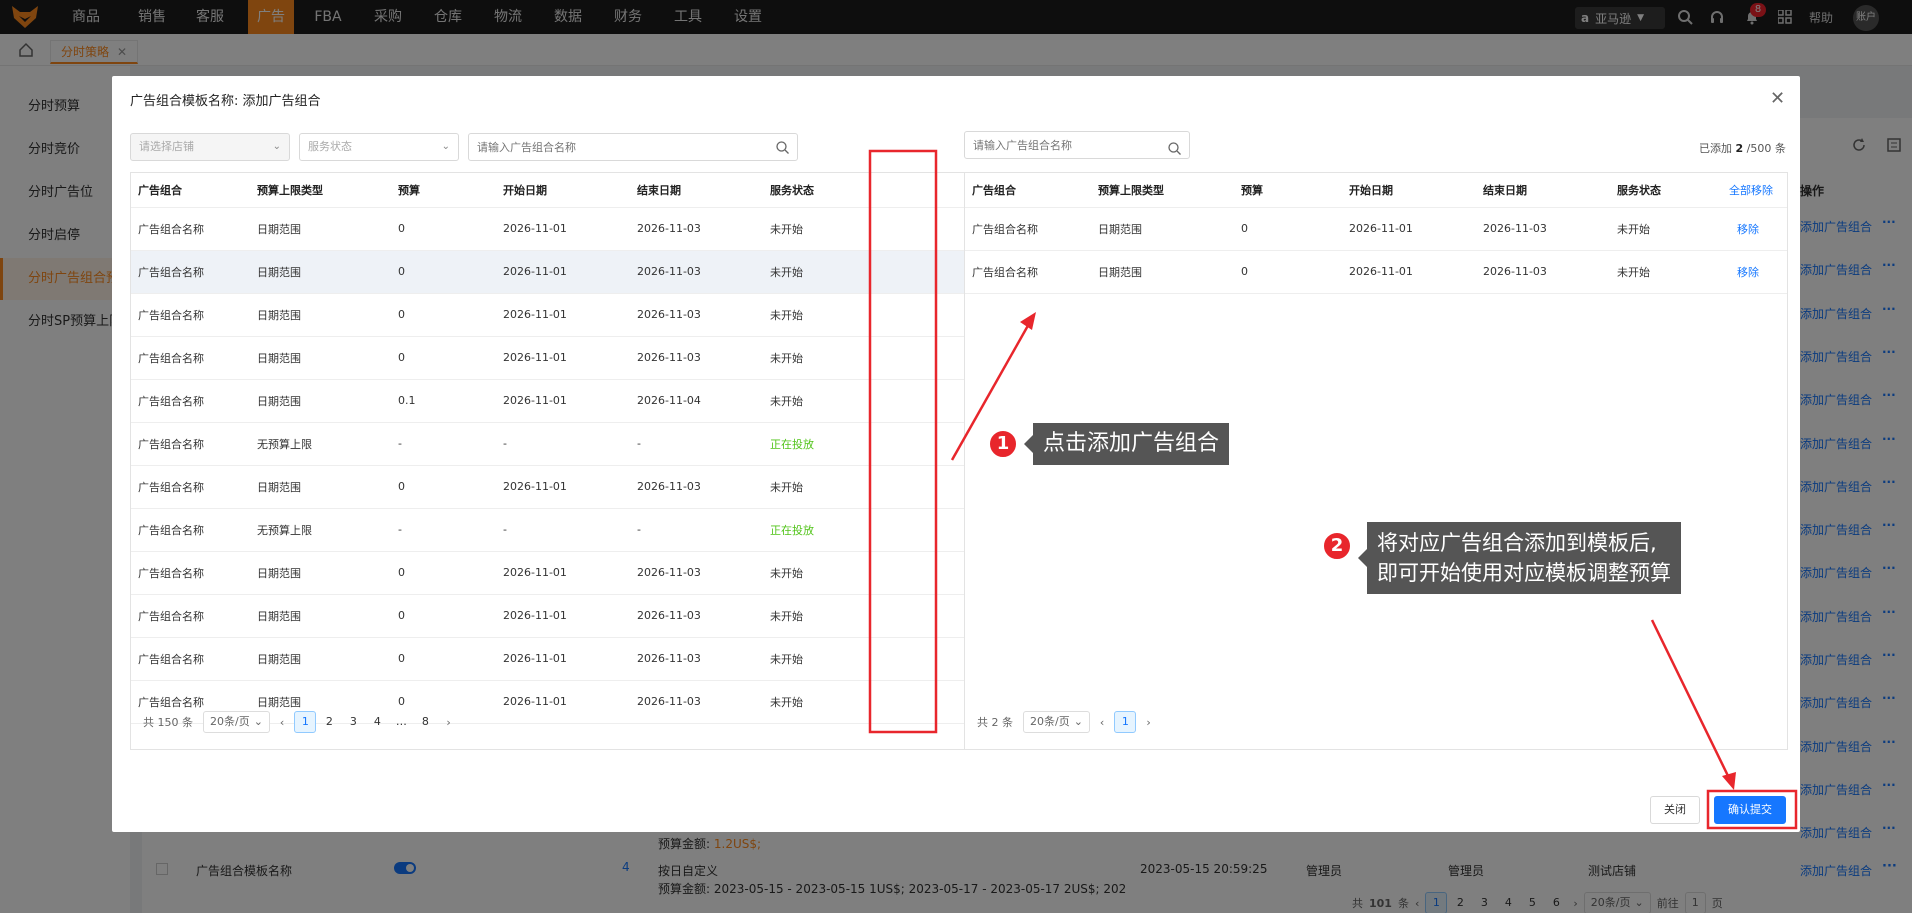 The image size is (1912, 913). I want to click on table-row: 广告组合名称 日期范围 0 2026-11-01 2026-11-03 未开始 移除, so click(1376, 272).